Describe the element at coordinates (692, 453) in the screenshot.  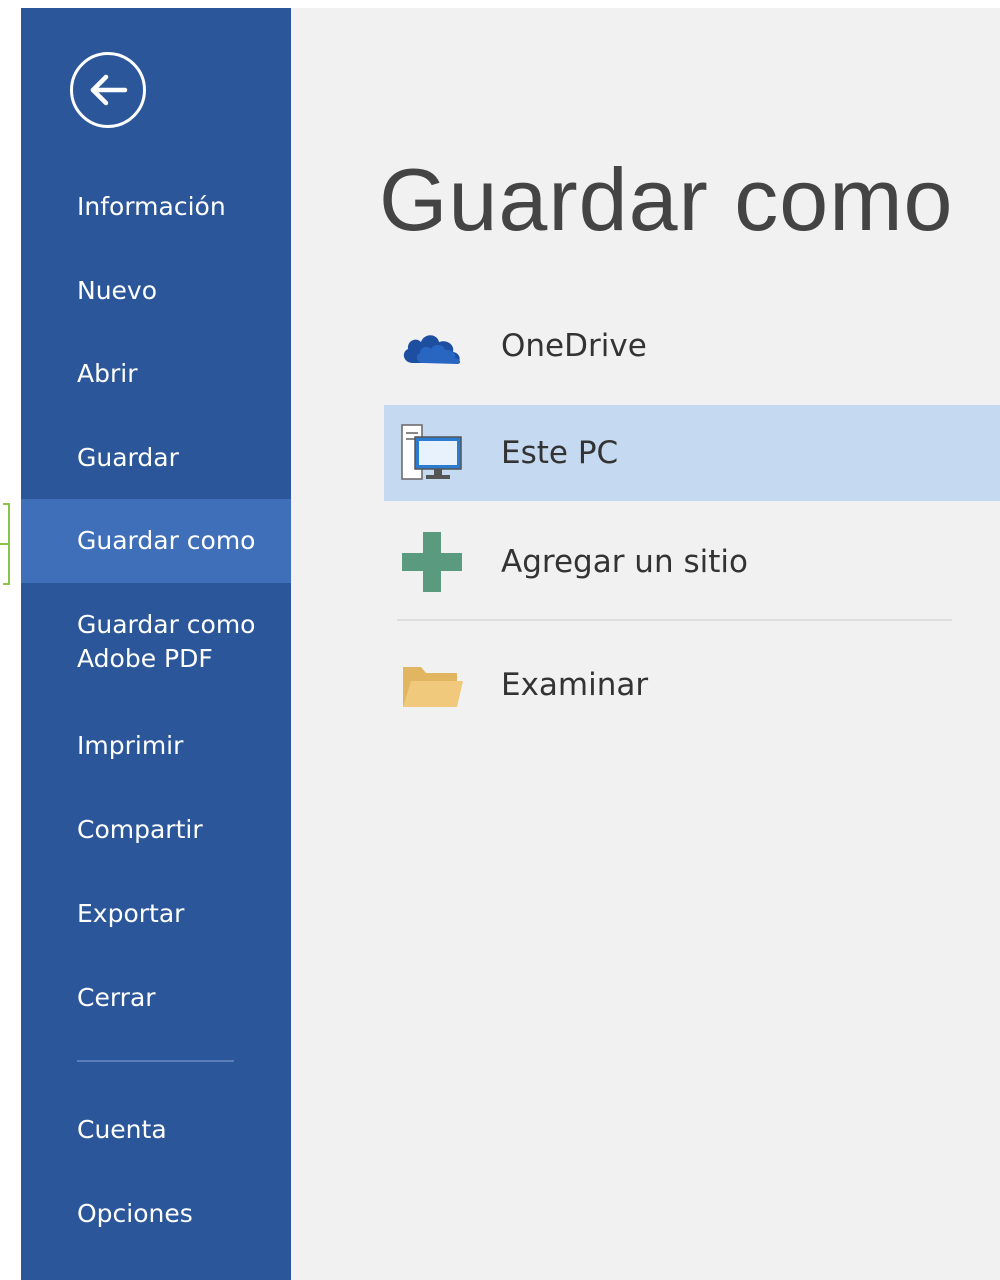
I see `place-this-pc: Este PC` at that location.